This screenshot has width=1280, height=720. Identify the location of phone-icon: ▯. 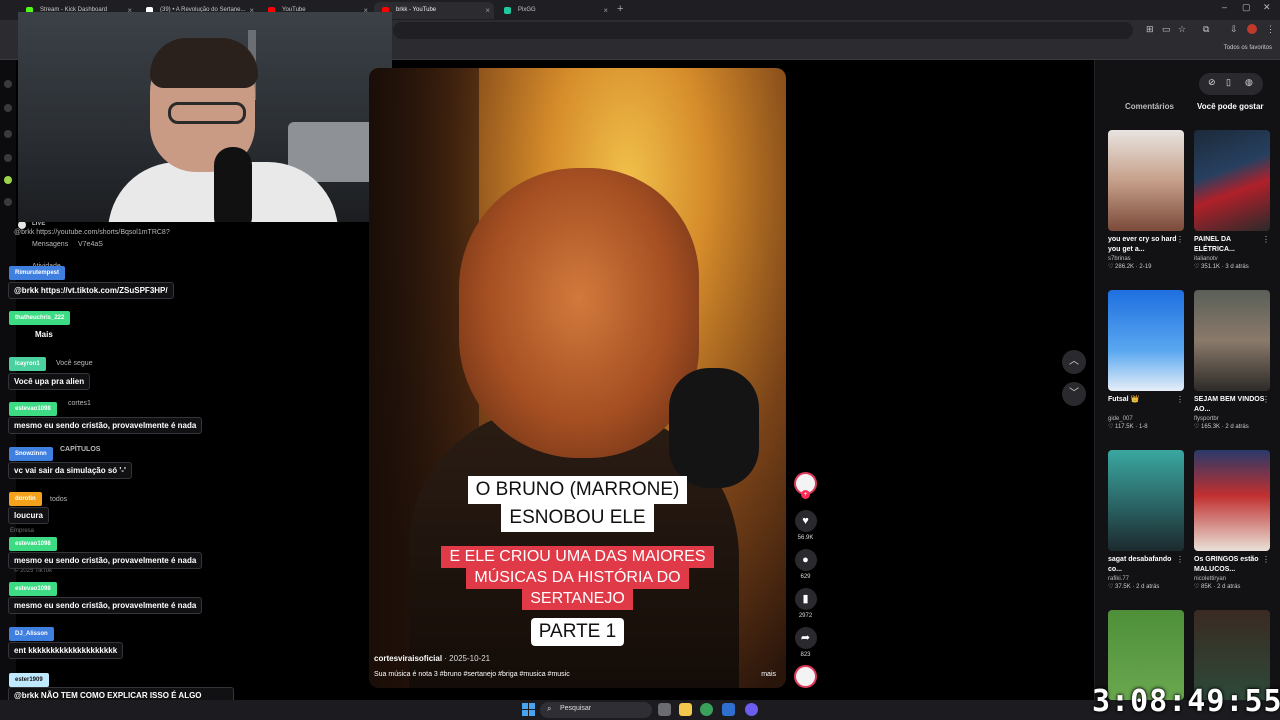
(1228, 82).